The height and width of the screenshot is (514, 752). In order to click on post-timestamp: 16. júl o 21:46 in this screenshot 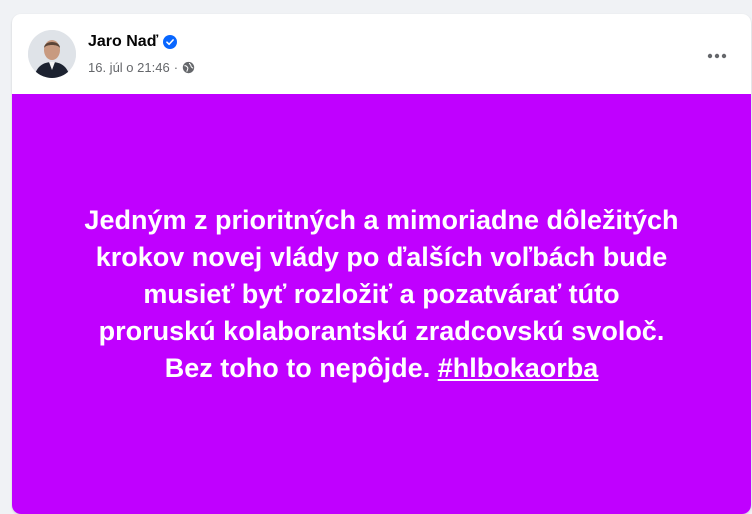, I will do `click(129, 67)`.